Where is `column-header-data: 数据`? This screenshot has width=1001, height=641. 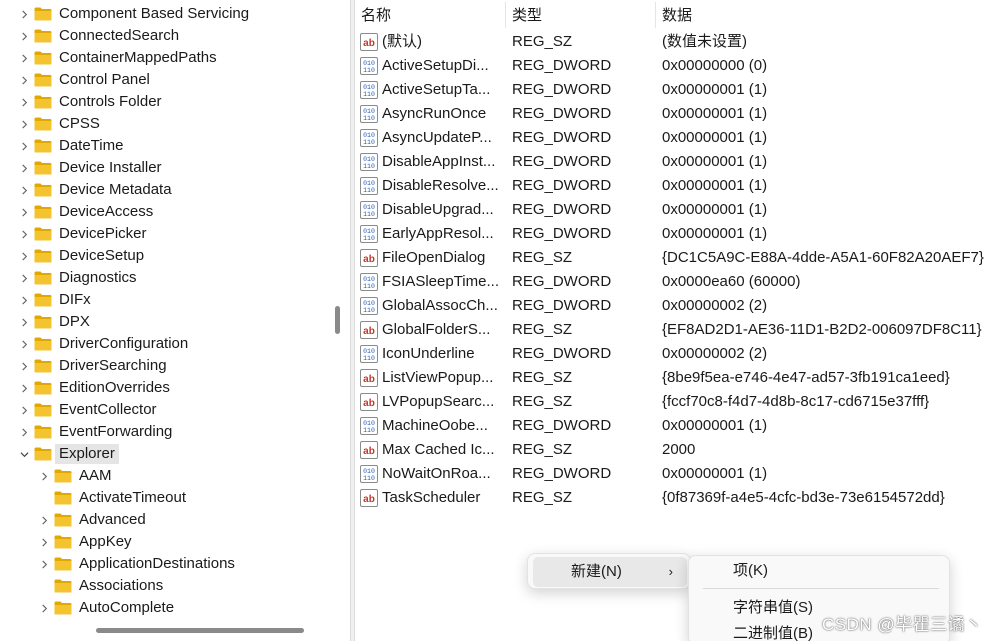 column-header-data: 数据 is located at coordinates (828, 15).